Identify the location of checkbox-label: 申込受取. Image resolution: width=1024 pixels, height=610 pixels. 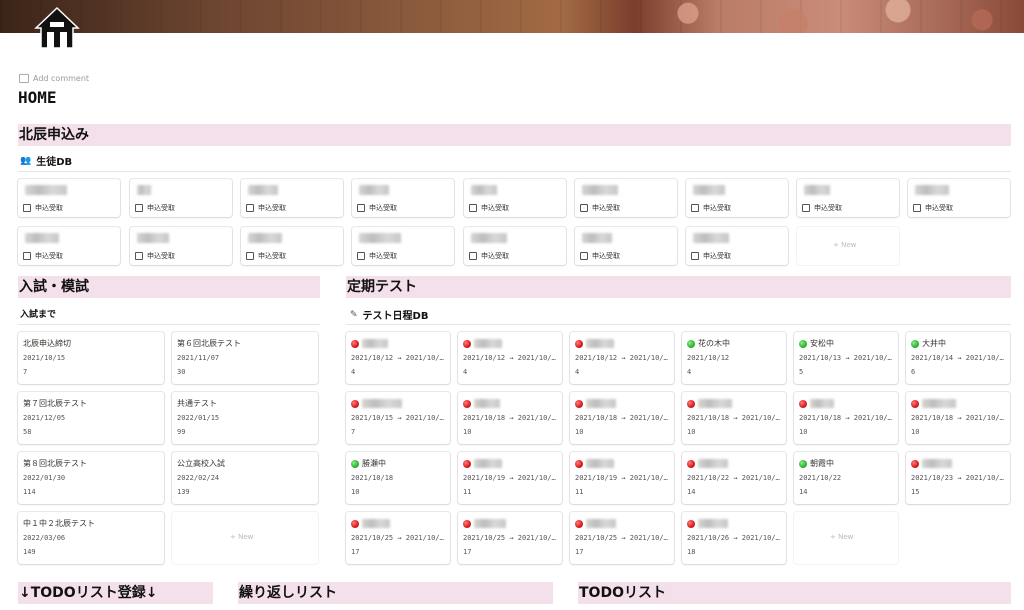
(495, 208).